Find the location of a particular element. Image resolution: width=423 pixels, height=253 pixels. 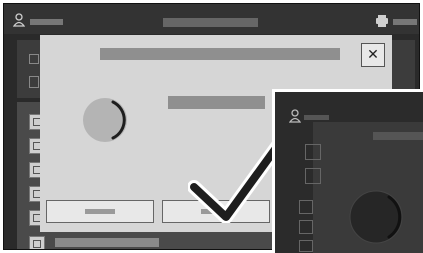

top-bar is located at coordinates (211, 19).